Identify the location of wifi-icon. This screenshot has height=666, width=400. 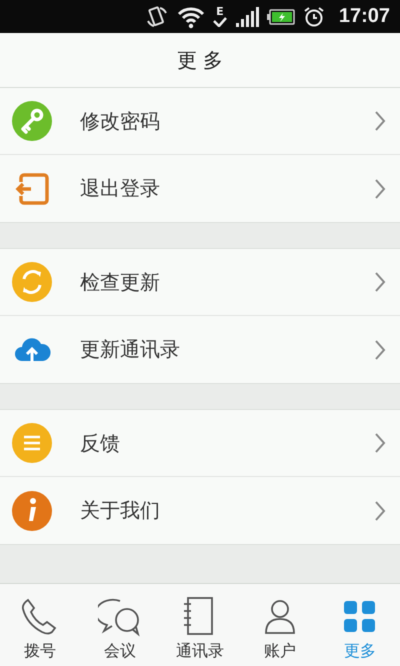
(190, 16).